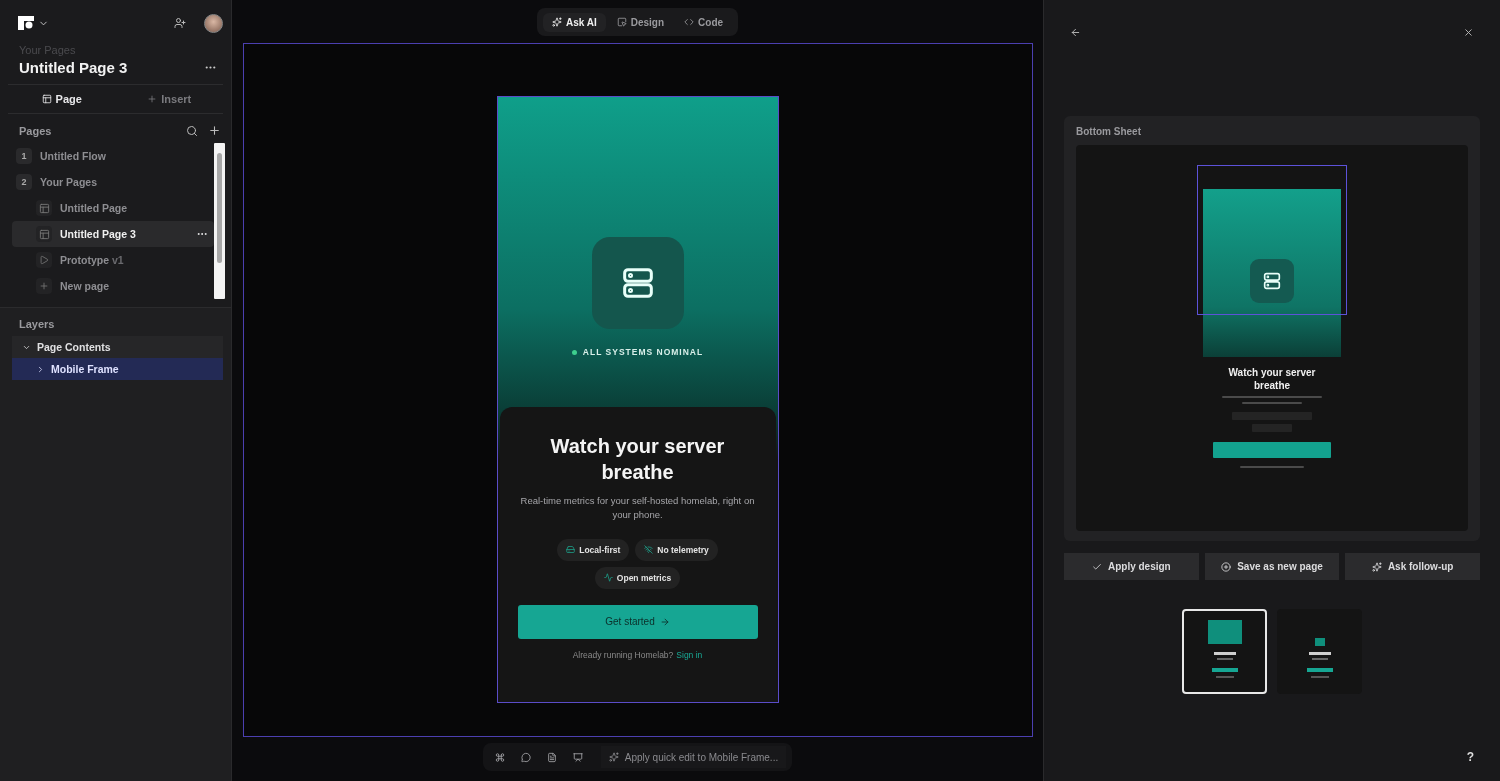 Image resolution: width=1500 pixels, height=781 pixels. I want to click on layer-item: Page Contents, so click(117, 347).